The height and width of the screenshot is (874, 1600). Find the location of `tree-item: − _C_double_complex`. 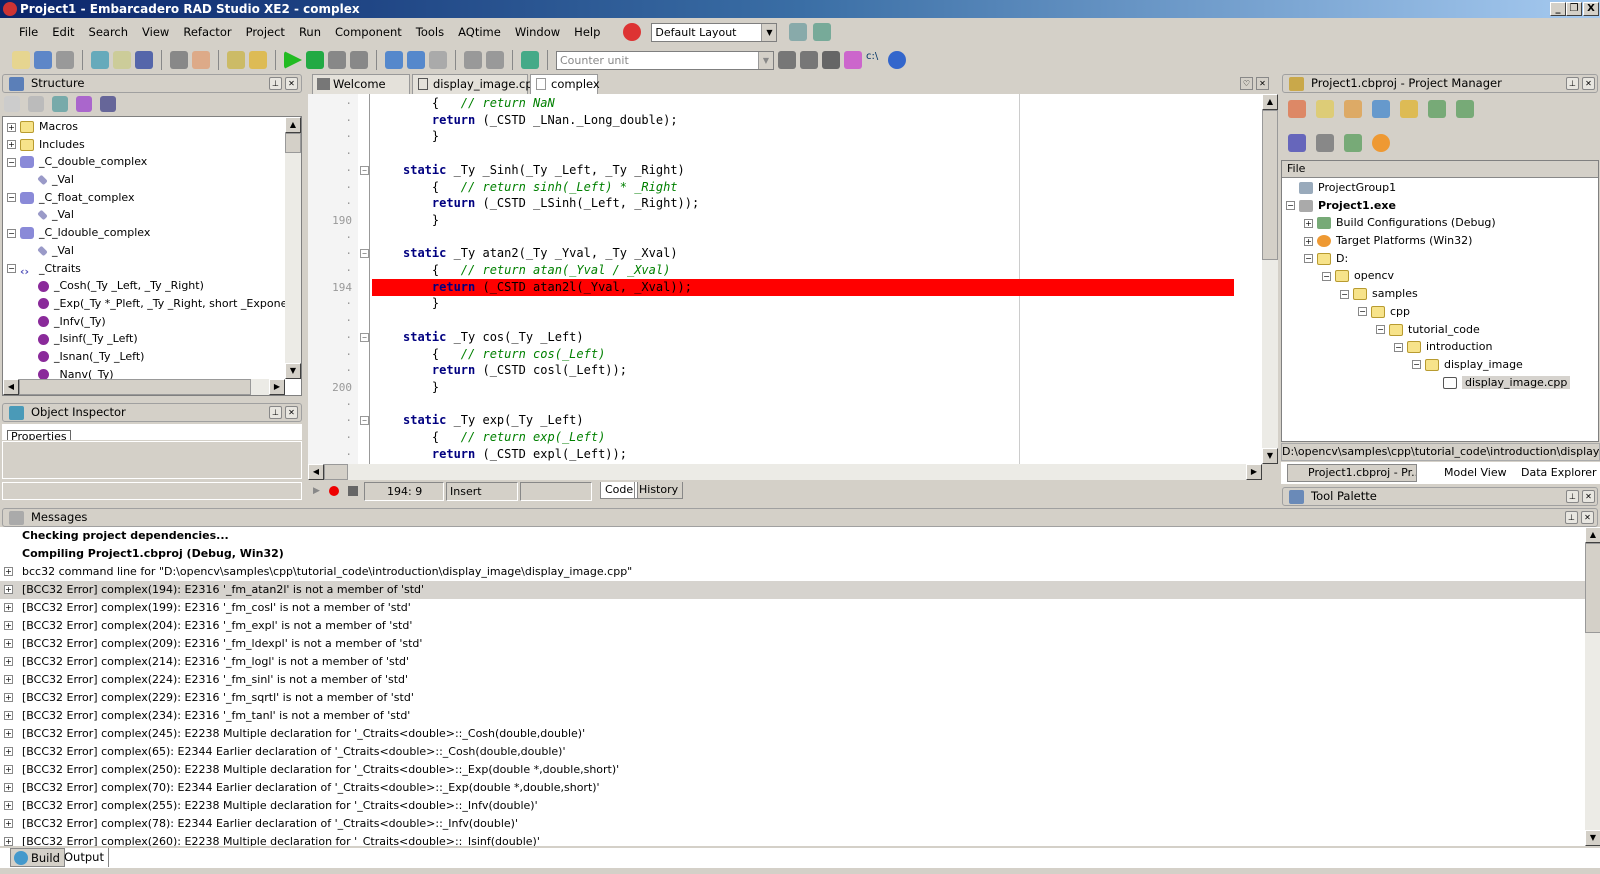

tree-item: − _C_double_complex is located at coordinates (152, 162).